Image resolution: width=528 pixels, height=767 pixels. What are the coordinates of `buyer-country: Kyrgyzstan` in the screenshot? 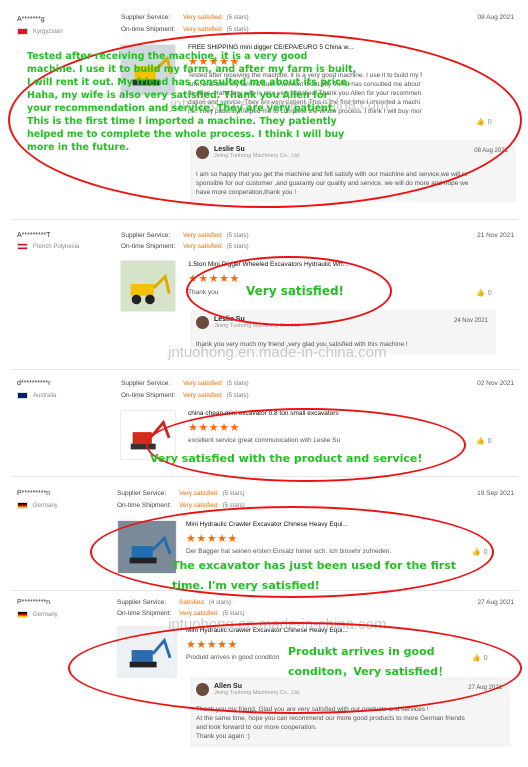 It's located at (40, 31).